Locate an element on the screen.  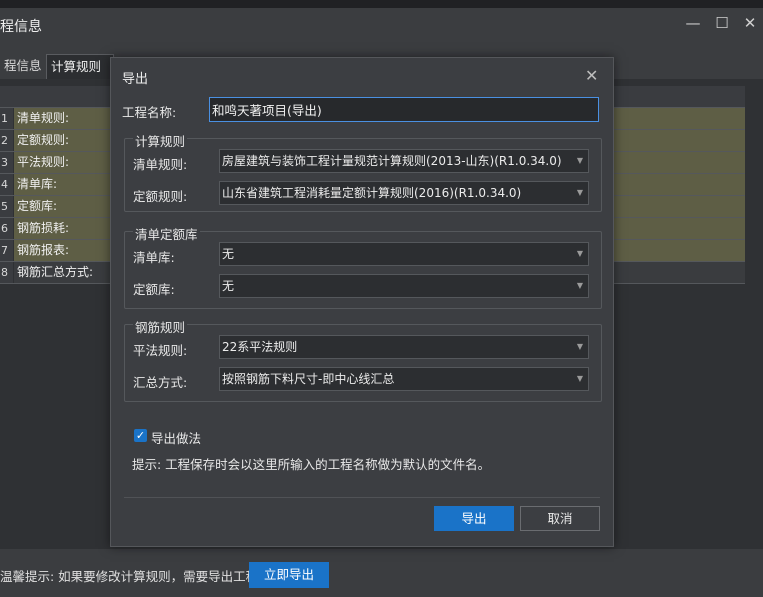
row-number: 7 is located at coordinates (6, 250).